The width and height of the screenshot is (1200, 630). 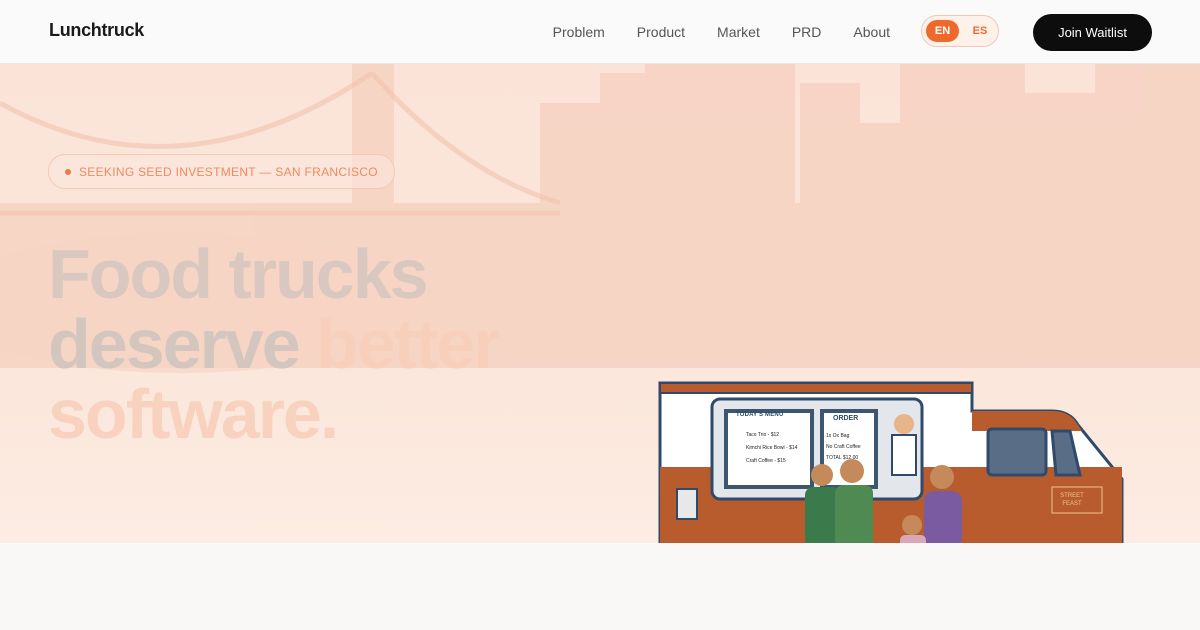 I want to click on investment-badge: SEEKING SEED INVESTMENT — SAN FRANCISCO, so click(x=221, y=171).